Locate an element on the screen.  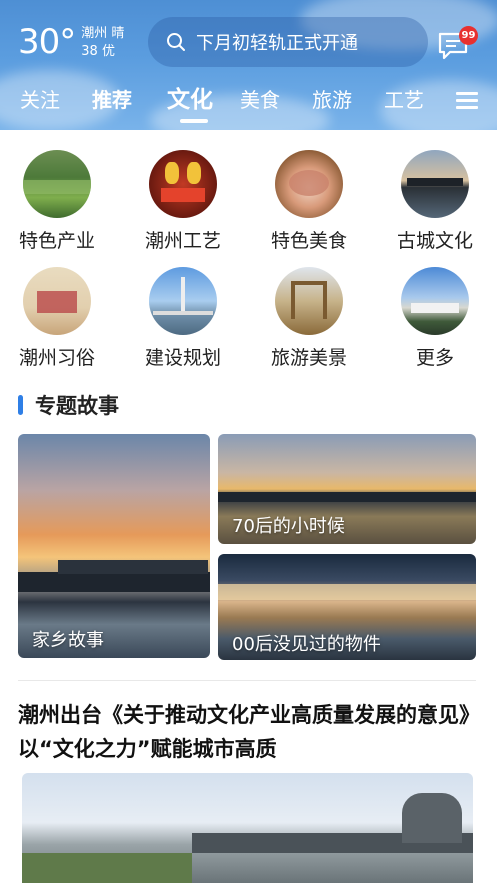
active-tab-indicator is located at coordinates (194, 121).